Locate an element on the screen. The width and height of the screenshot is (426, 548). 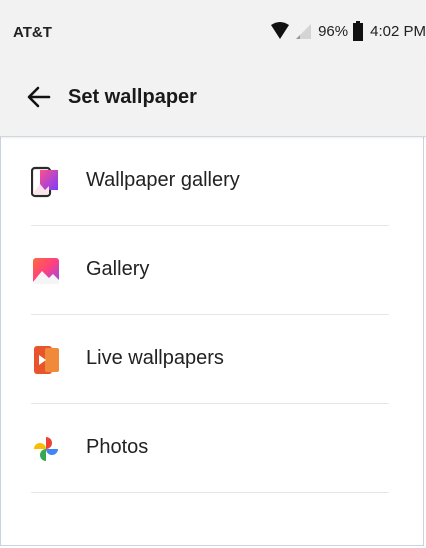
option-label: Live wallpapers is located at coordinates (155, 358).